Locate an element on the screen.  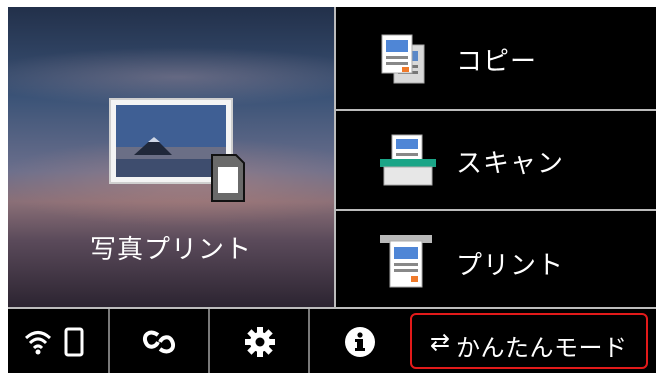
copy-icon is located at coordinates (403, 59).